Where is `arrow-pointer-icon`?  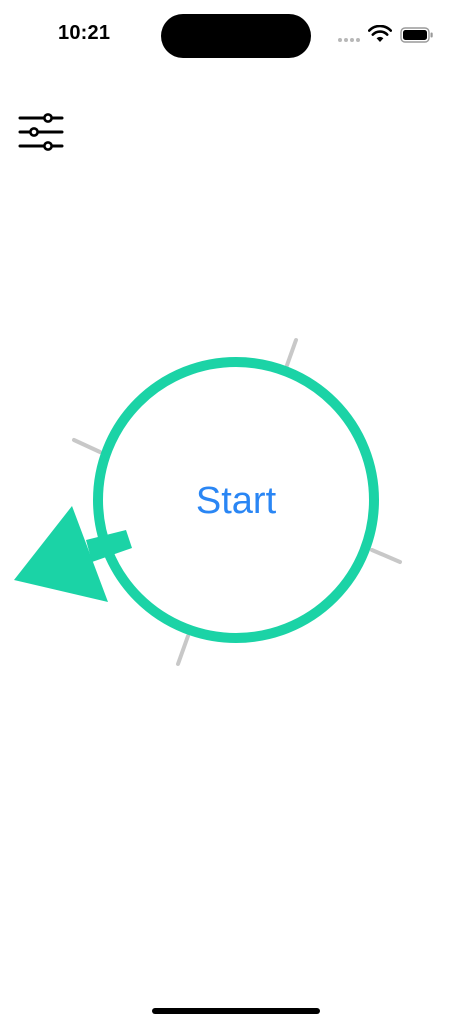 arrow-pointer-icon is located at coordinates (73, 554).